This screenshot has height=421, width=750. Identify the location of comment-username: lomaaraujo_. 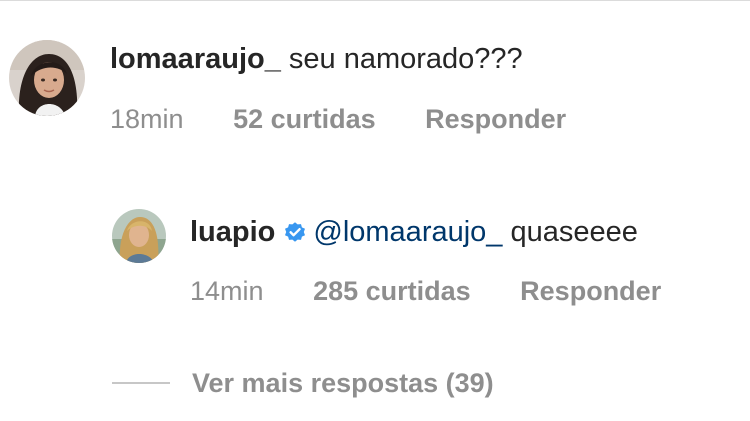
(195, 59).